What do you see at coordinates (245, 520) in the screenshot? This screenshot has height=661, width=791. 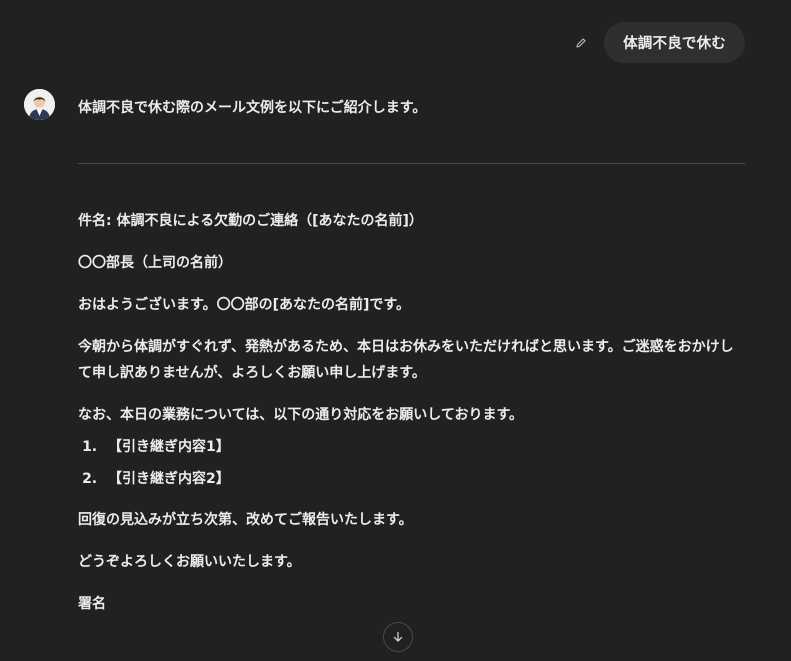 I see `email-recovery: 回復の見込みが立ち次第、改めてご報告いたします。` at bounding box center [245, 520].